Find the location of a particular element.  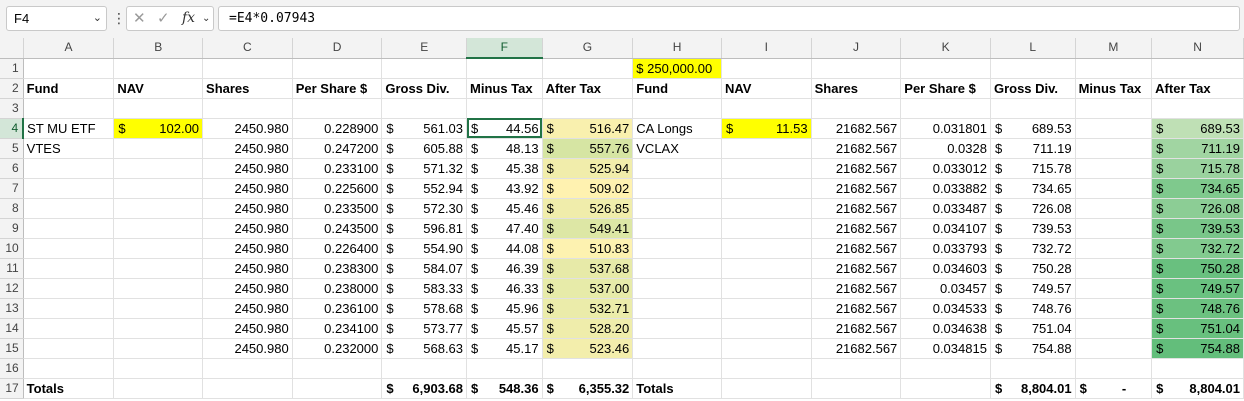

row-header-6: 6 is located at coordinates (12, 168).